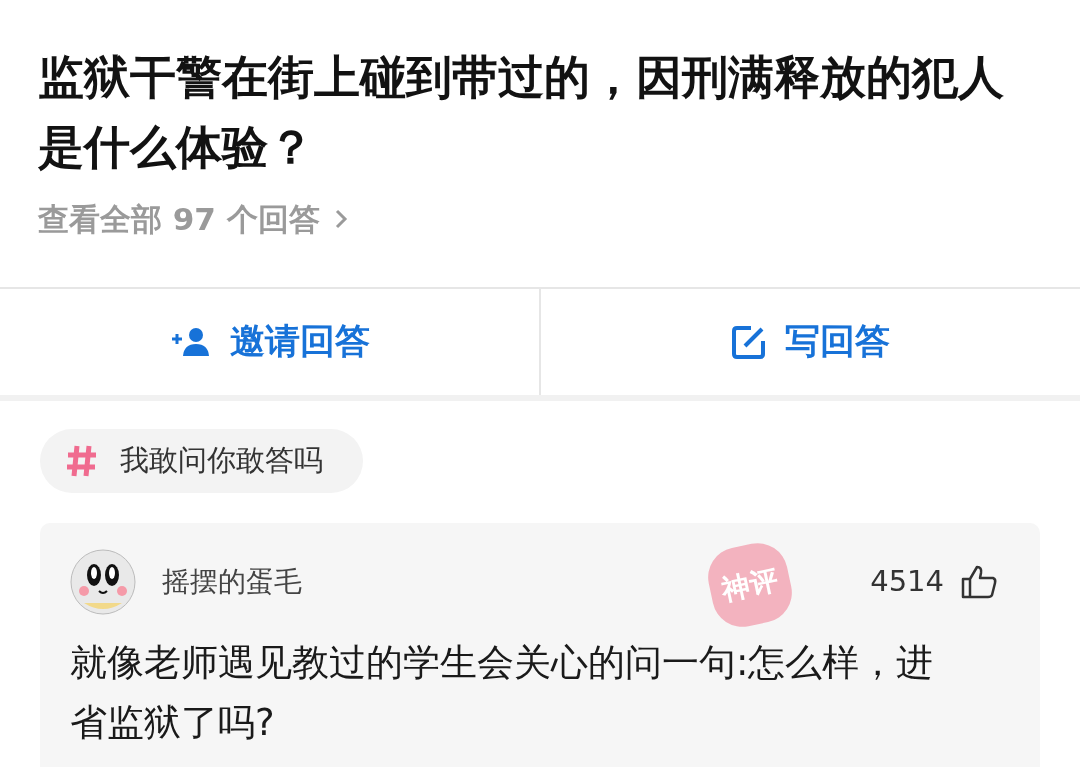 This screenshot has height=772, width=1080. What do you see at coordinates (340, 219) in the screenshot?
I see `chevron-right-icon` at bounding box center [340, 219].